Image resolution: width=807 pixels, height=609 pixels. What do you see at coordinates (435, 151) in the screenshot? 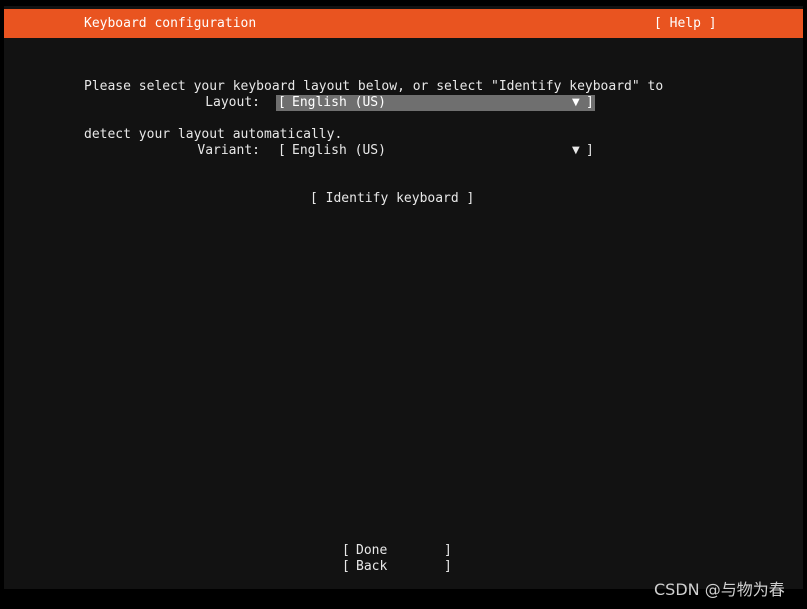
I see `variant-select: [ English (US) ▼ ]` at bounding box center [435, 151].